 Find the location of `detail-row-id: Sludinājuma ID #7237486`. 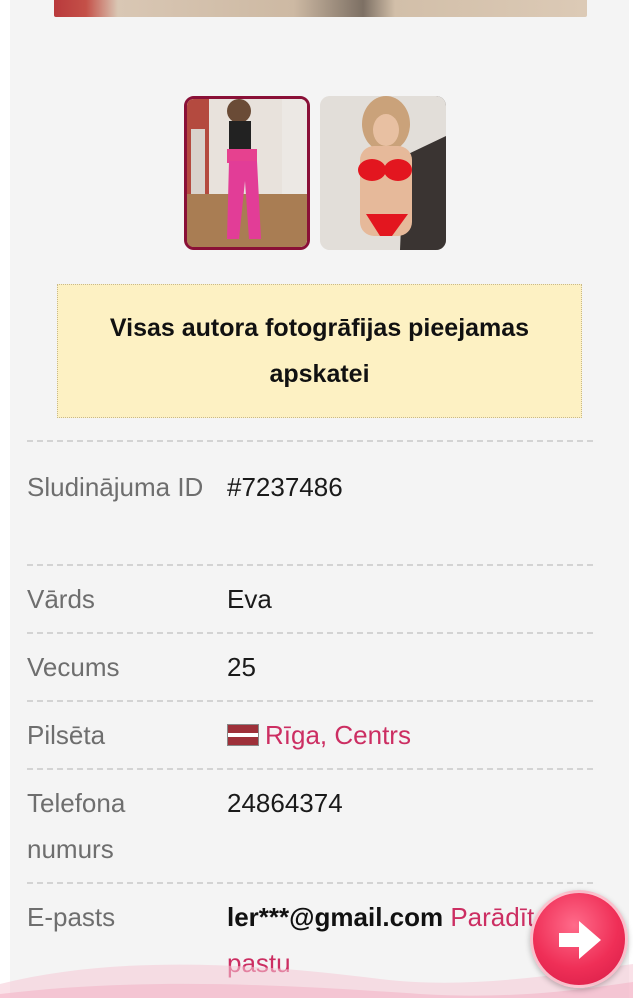

detail-row-id: Sludinājuma ID #7237486 is located at coordinates (310, 503).